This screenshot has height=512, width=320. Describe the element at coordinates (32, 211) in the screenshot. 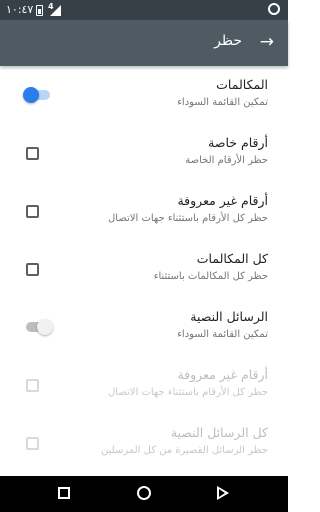

I see `unknown-numbers-checkbox` at that location.